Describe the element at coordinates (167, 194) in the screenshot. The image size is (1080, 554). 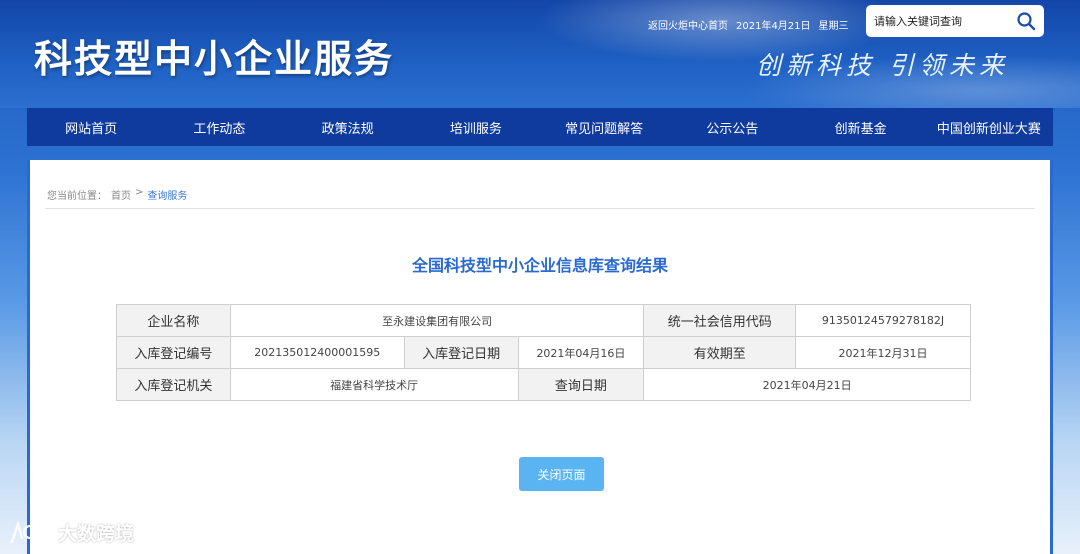
I see `breadcrumb-current: 查询服务` at that location.